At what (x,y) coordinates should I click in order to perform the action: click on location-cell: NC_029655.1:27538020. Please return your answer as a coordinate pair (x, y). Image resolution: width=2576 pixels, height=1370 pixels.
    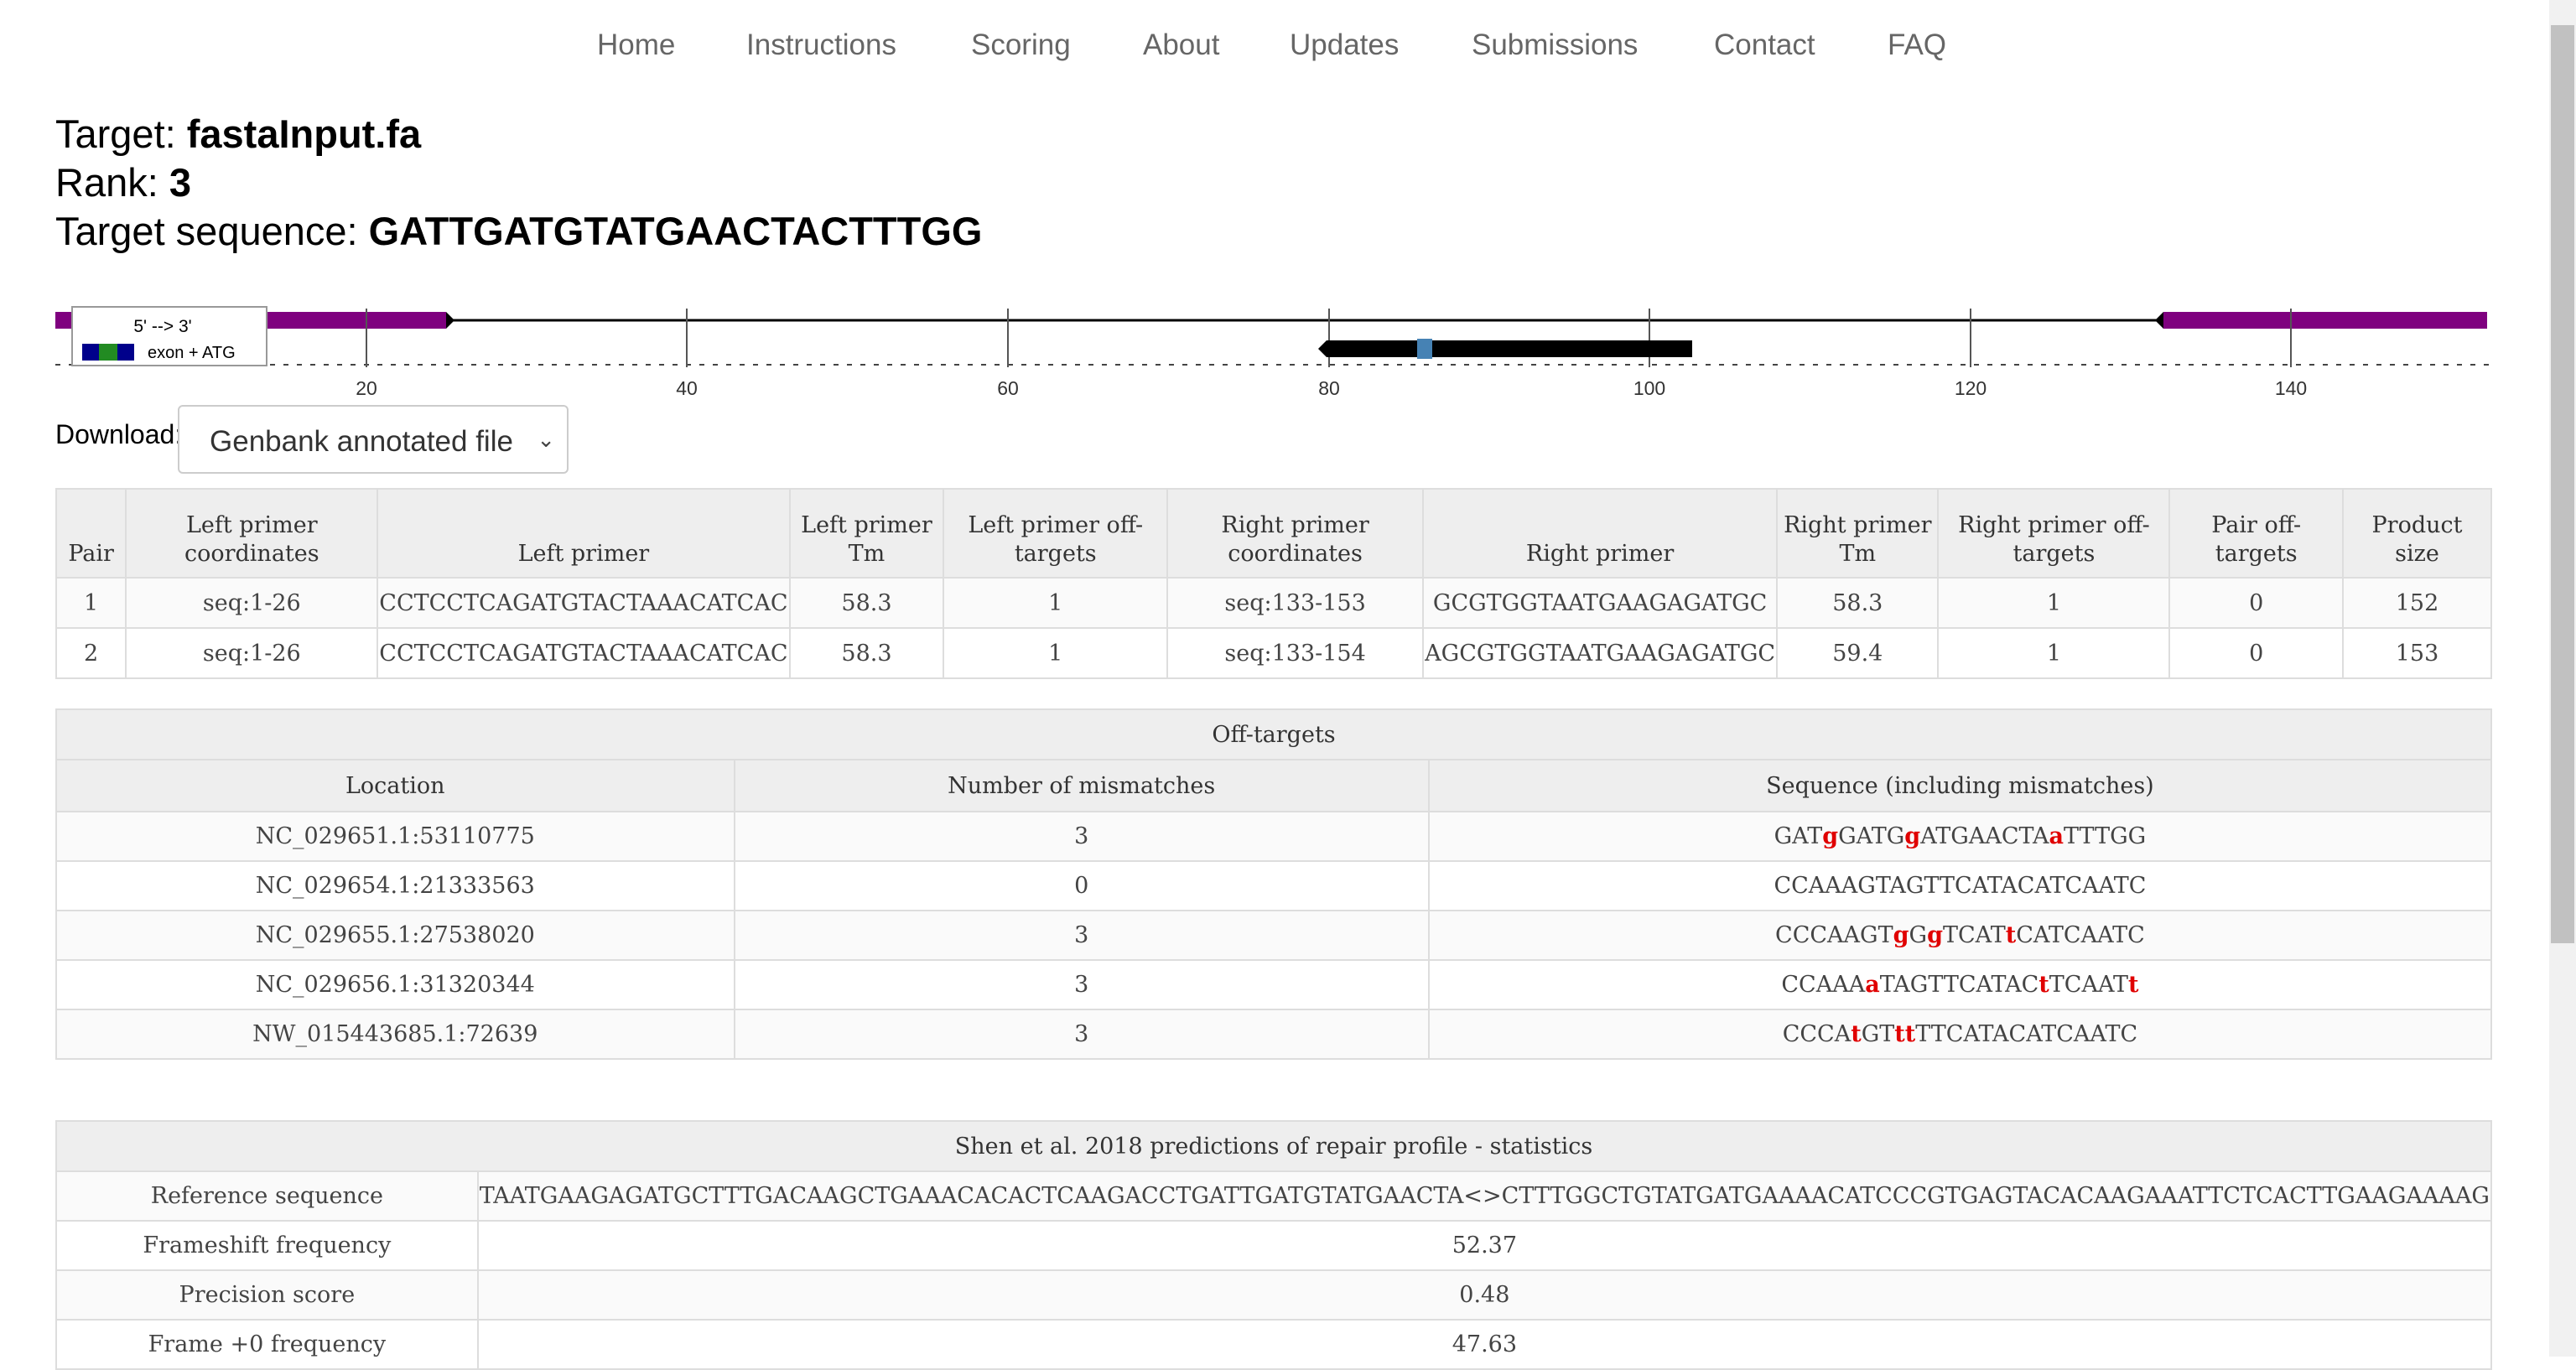
    Looking at the image, I should click on (395, 936).